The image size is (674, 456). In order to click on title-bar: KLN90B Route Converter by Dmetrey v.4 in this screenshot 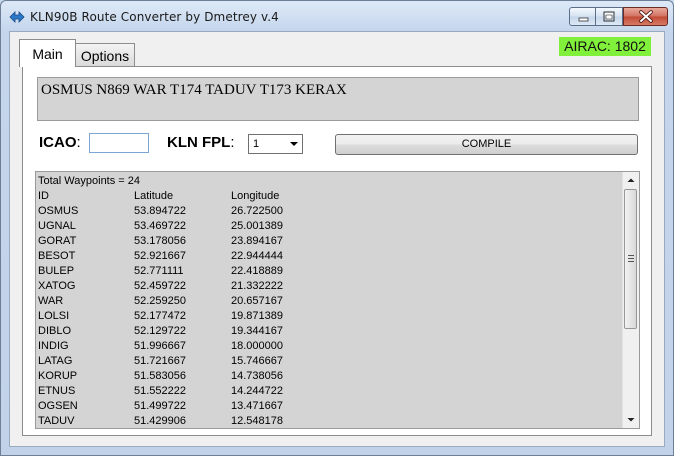, I will do `click(337, 16)`.